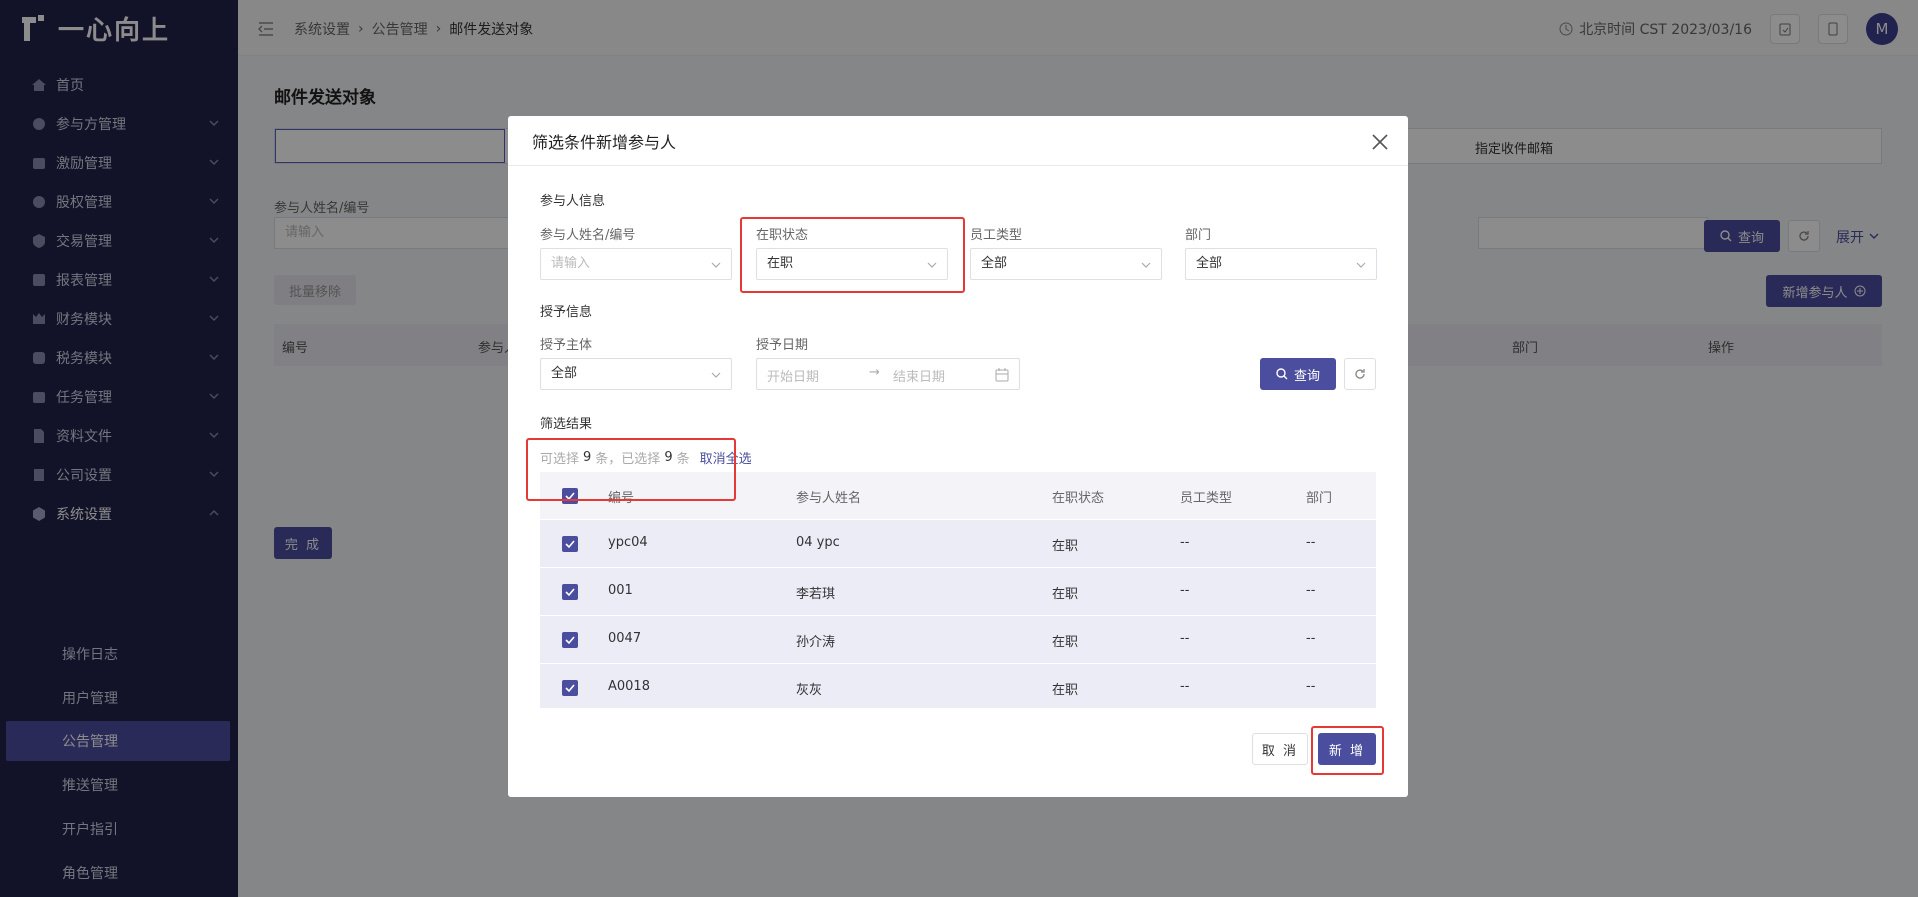 The image size is (1918, 897). I want to click on employee-type-value: 全部, so click(994, 263).